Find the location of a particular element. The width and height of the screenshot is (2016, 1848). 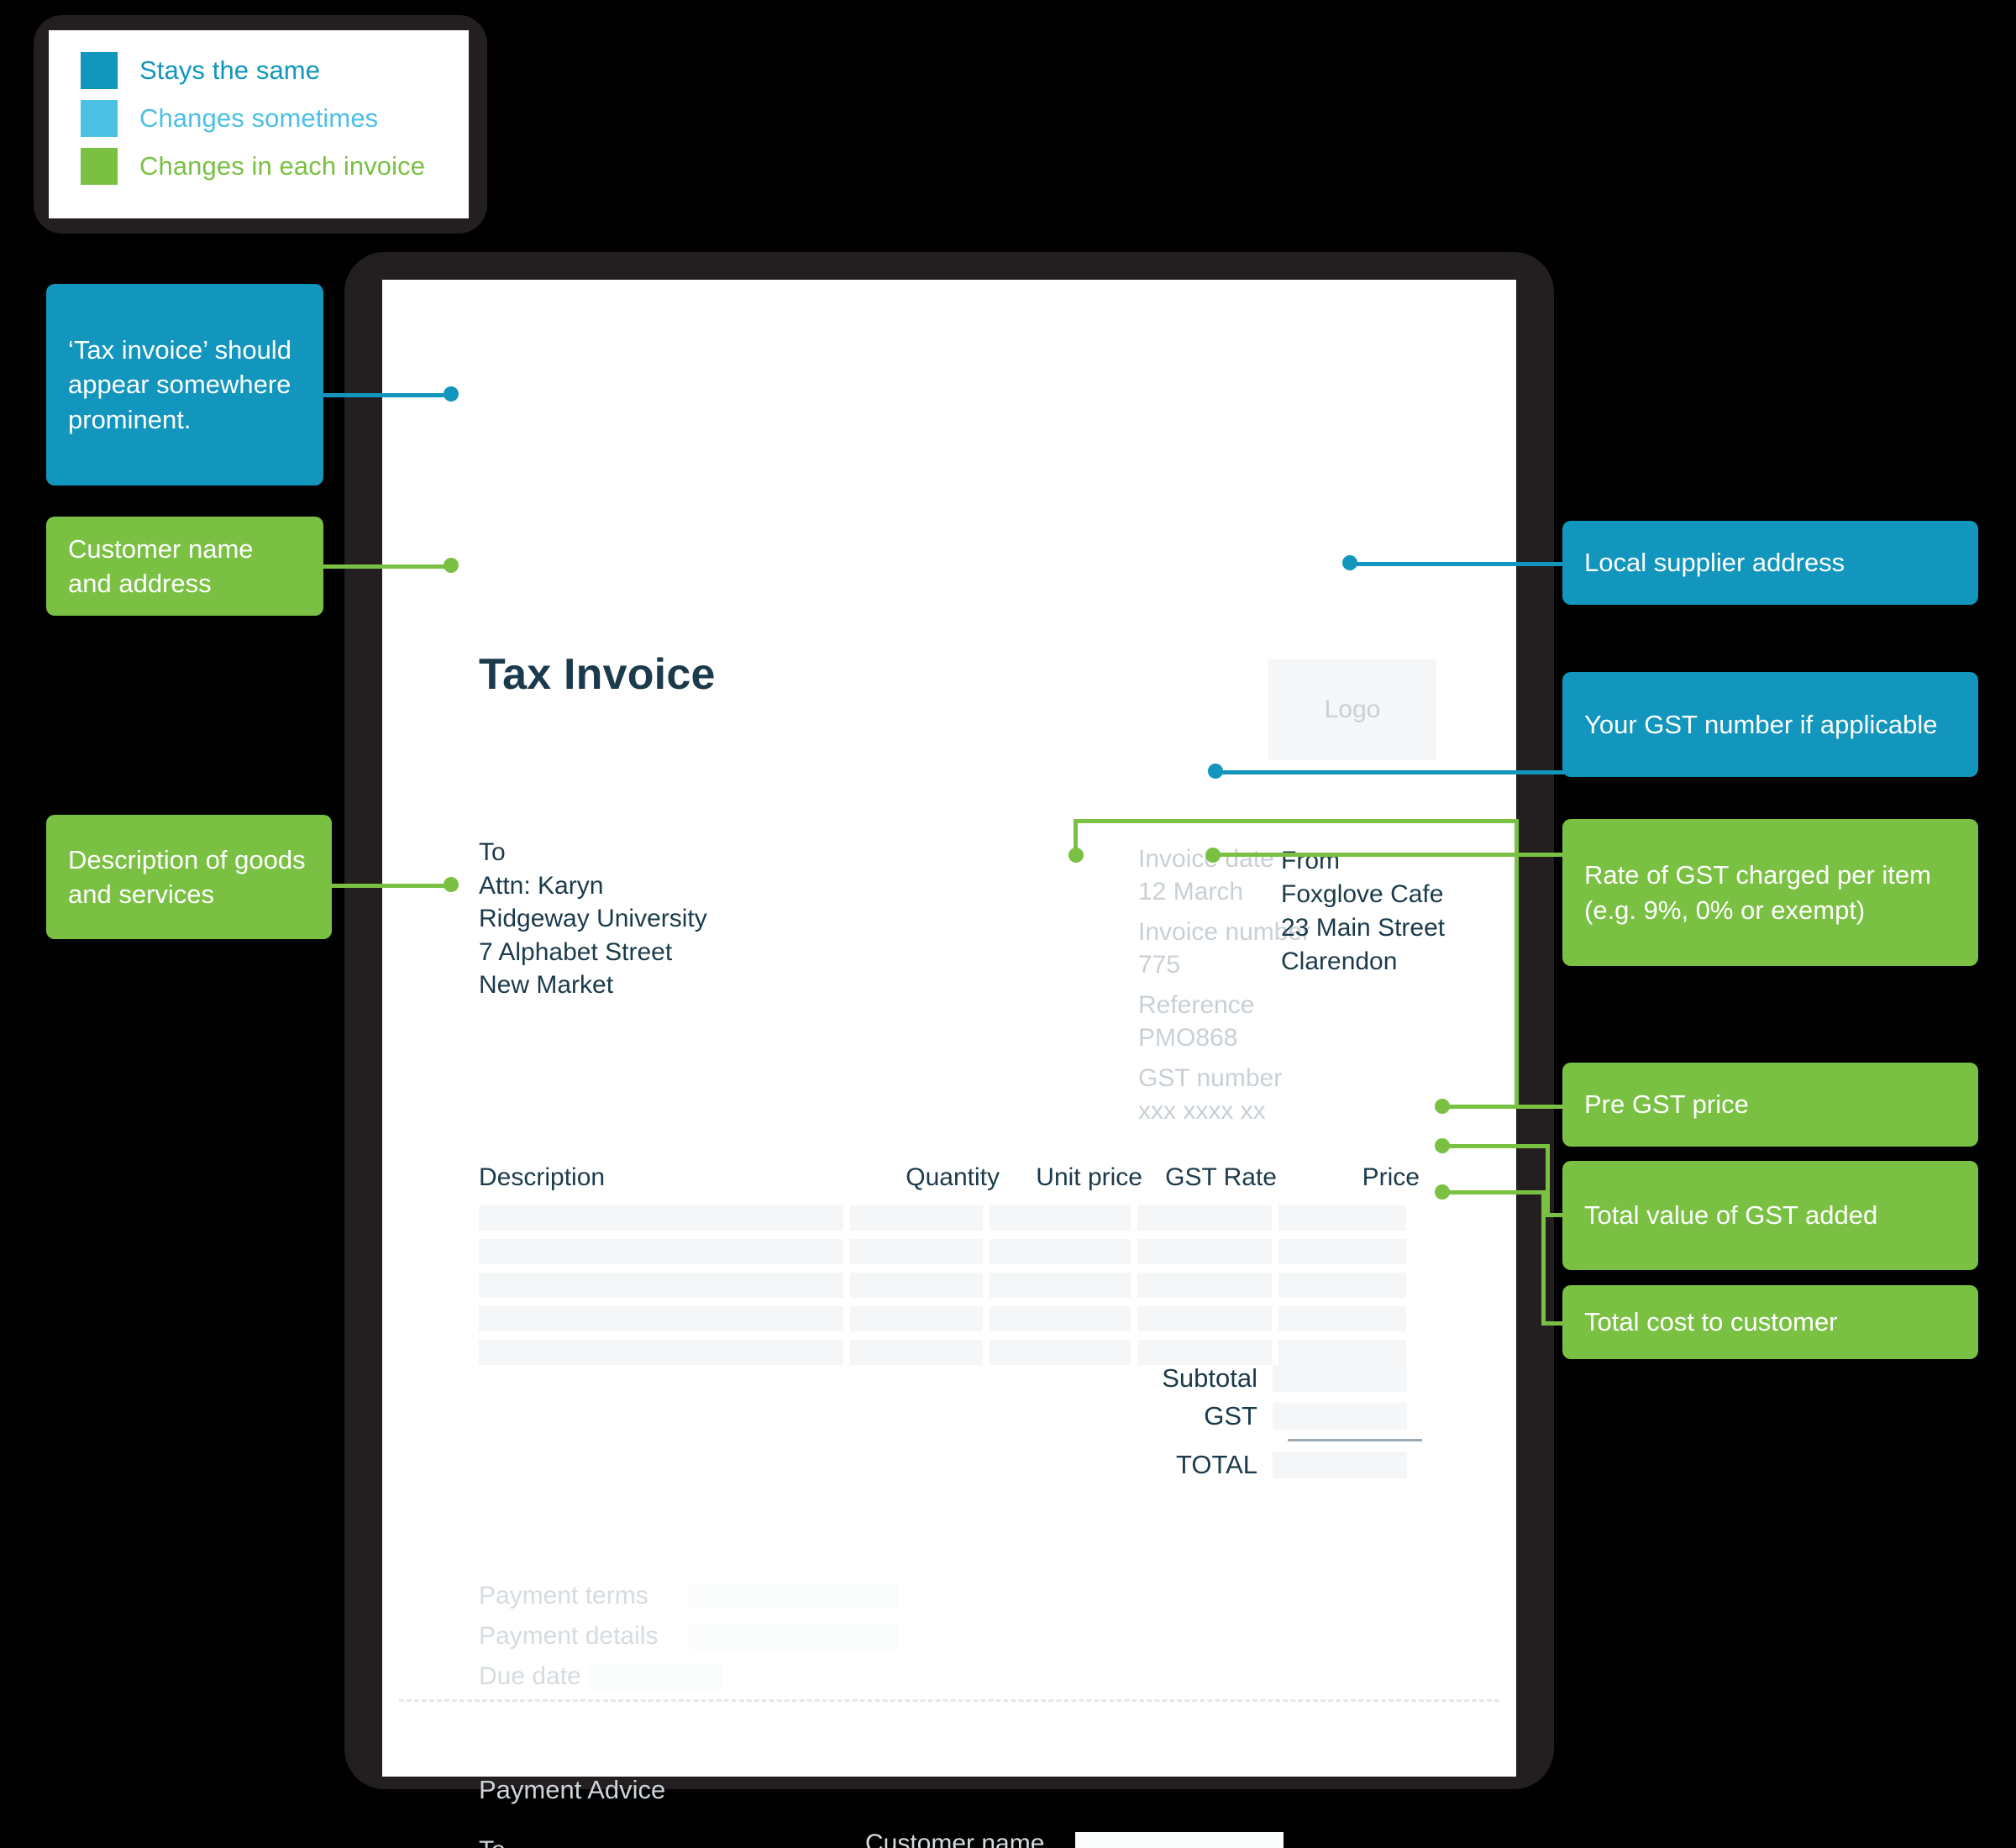

connector-total-cost-vline is located at coordinates (1543, 1257).